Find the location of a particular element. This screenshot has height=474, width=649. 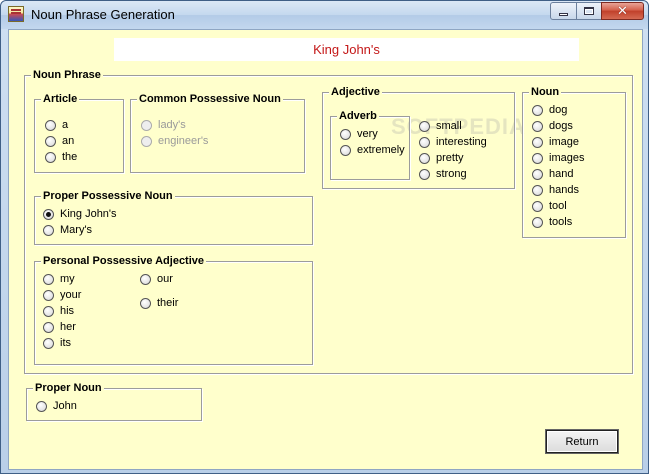

close-icon: ✕ is located at coordinates (622, 11).